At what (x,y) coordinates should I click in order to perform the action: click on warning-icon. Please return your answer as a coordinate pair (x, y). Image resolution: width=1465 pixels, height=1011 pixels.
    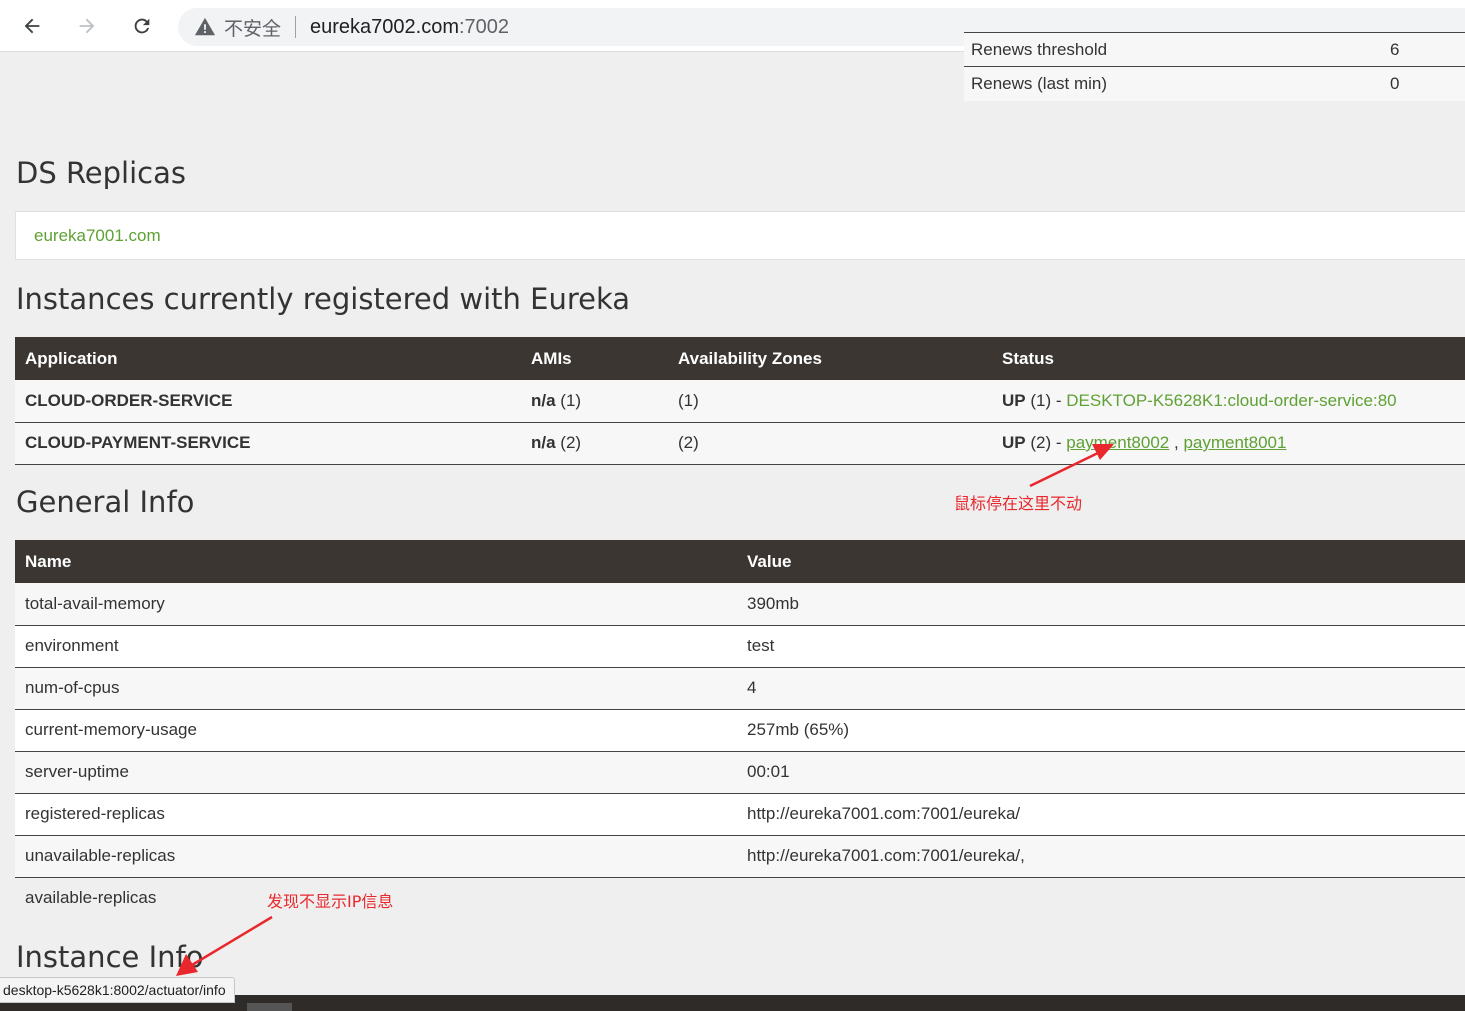
    Looking at the image, I should click on (205, 26).